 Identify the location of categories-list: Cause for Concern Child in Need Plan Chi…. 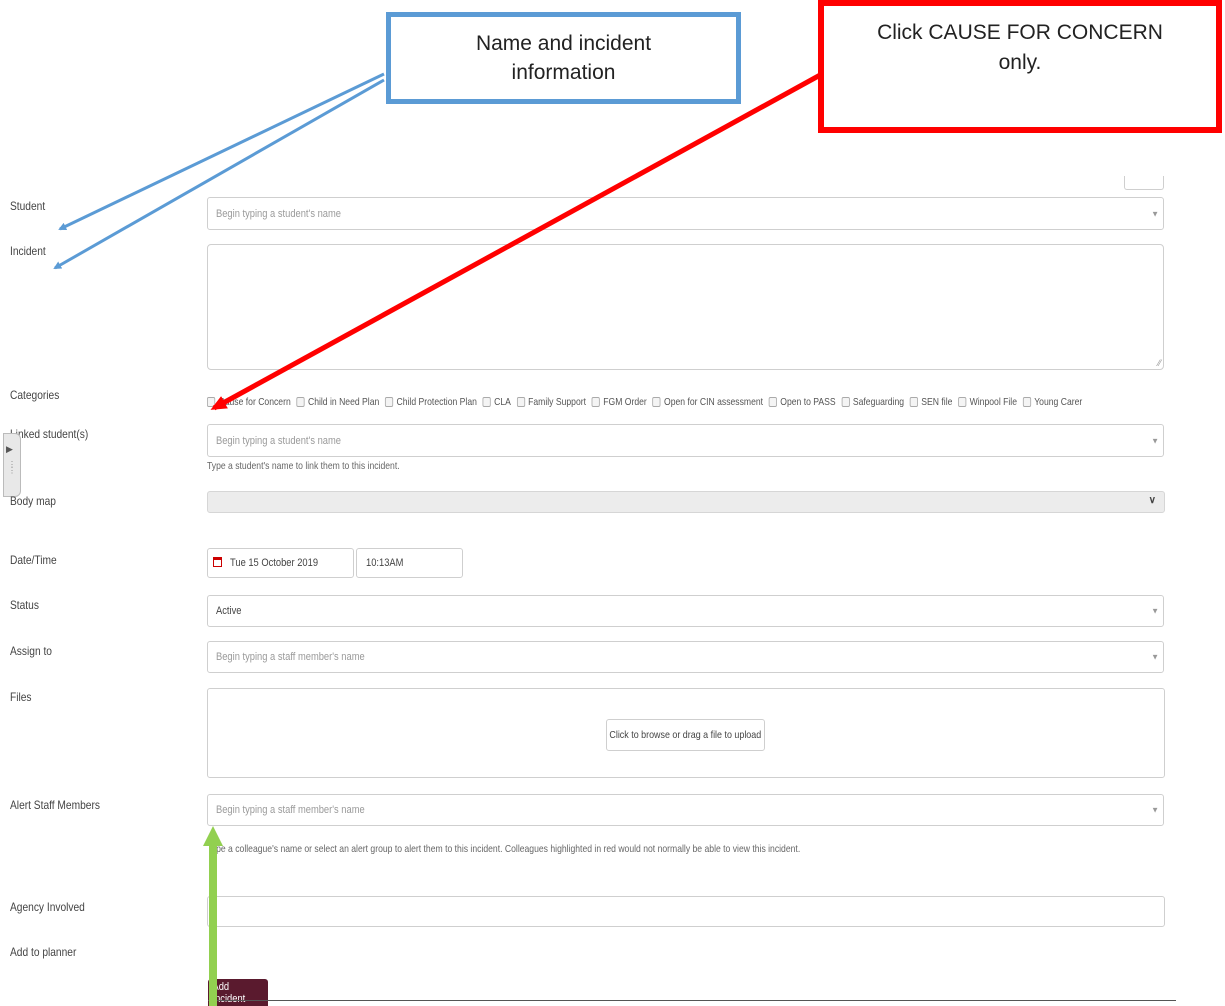
(644, 402).